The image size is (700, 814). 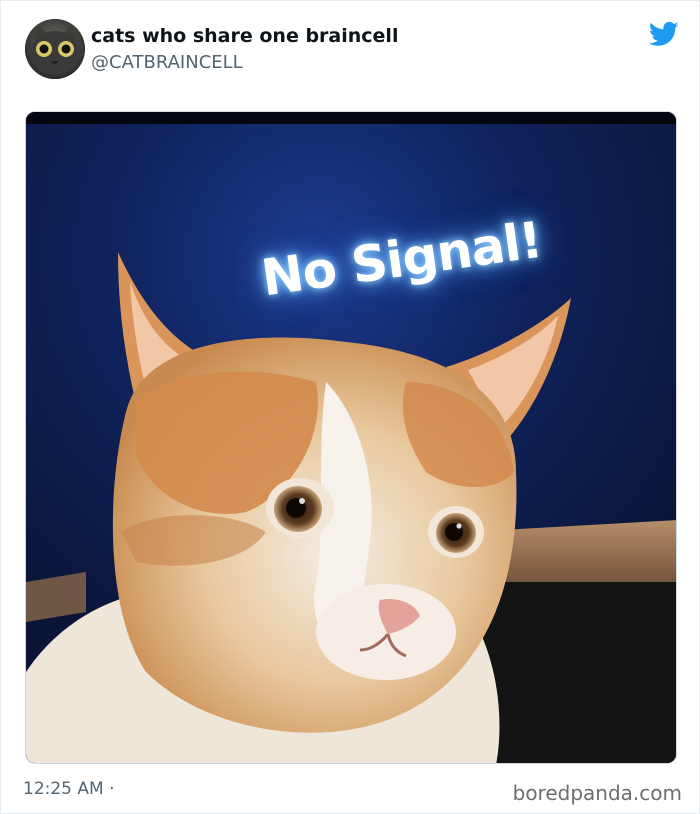 What do you see at coordinates (244, 36) in the screenshot?
I see `display-name: cats who share one braincell` at bounding box center [244, 36].